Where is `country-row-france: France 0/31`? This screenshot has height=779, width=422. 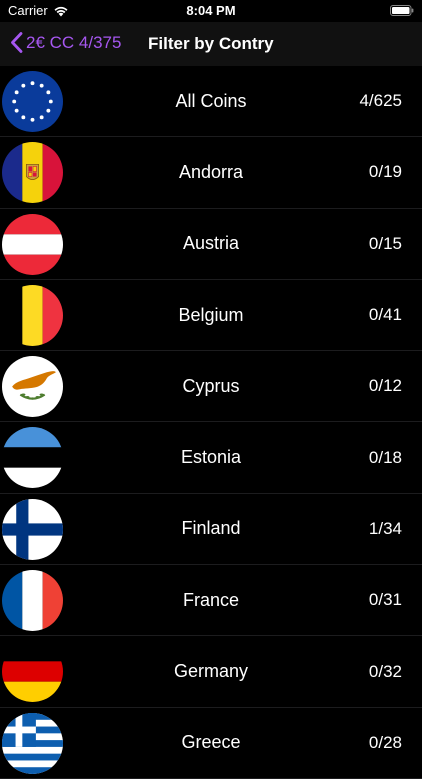
country-row-france: France 0/31 is located at coordinates (211, 601).